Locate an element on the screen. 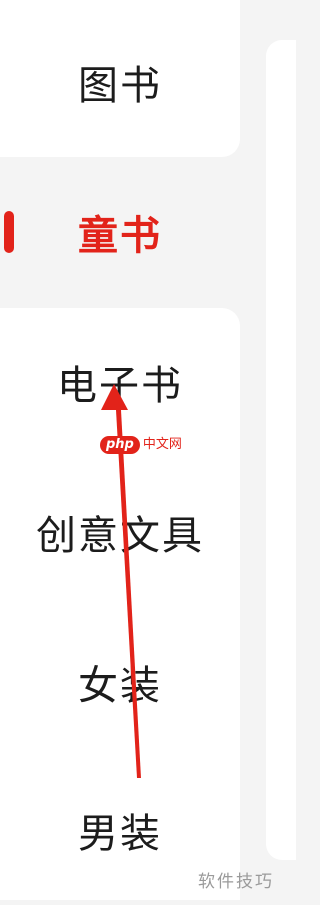 The height and width of the screenshot is (905, 320). sidebar-item-label: 女装 is located at coordinates (120, 686).